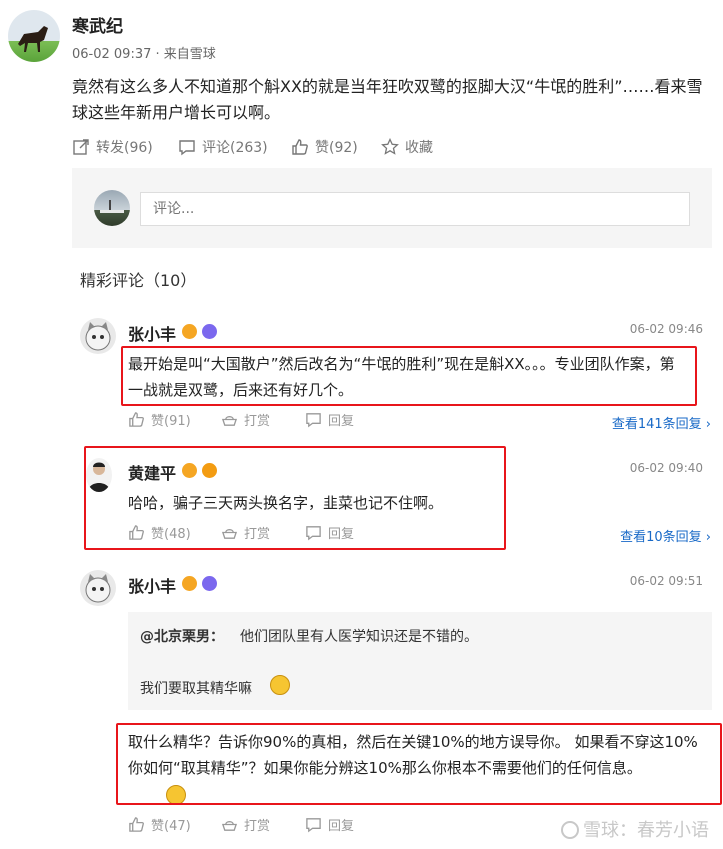 The height and width of the screenshot is (849, 723). I want to click on quoted-user-link: @北京栗男：, so click(182, 636).